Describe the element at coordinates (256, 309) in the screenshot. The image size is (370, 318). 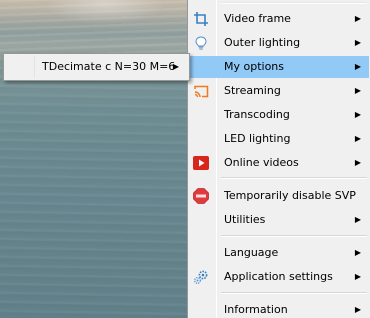
I see `menu-item-label: Information` at that location.